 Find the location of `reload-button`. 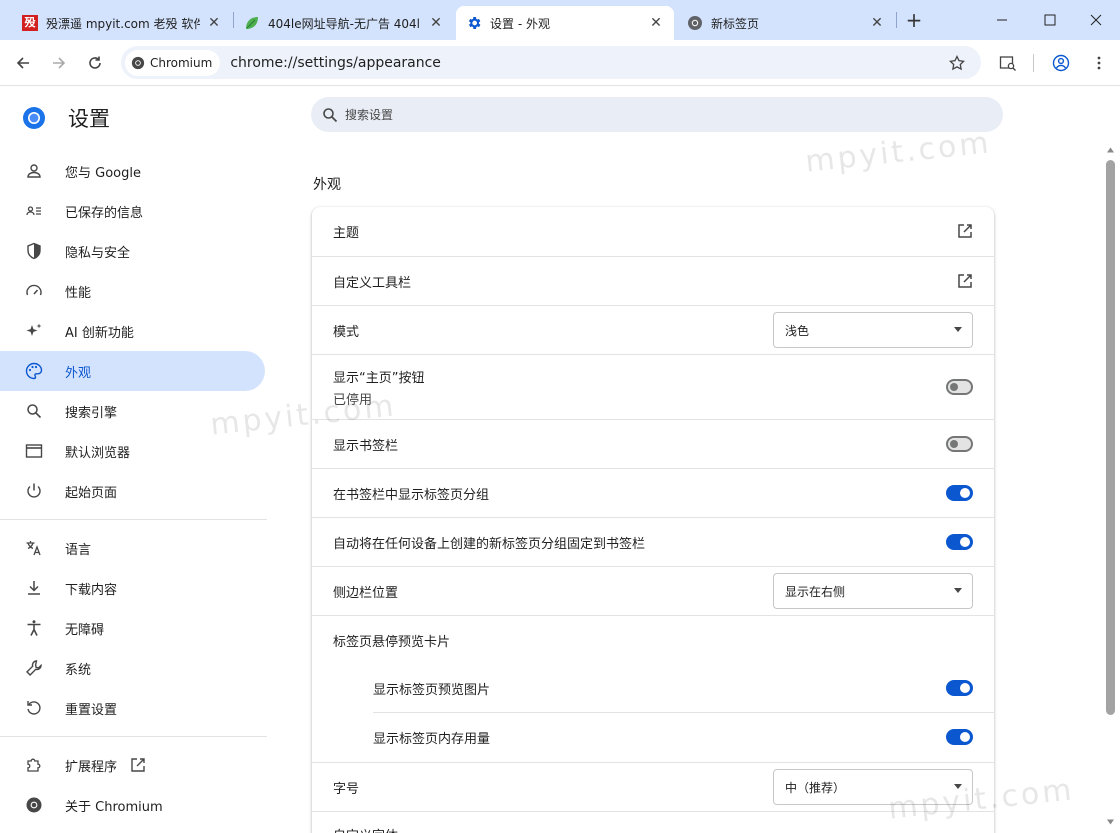

reload-button is located at coordinates (95, 63).